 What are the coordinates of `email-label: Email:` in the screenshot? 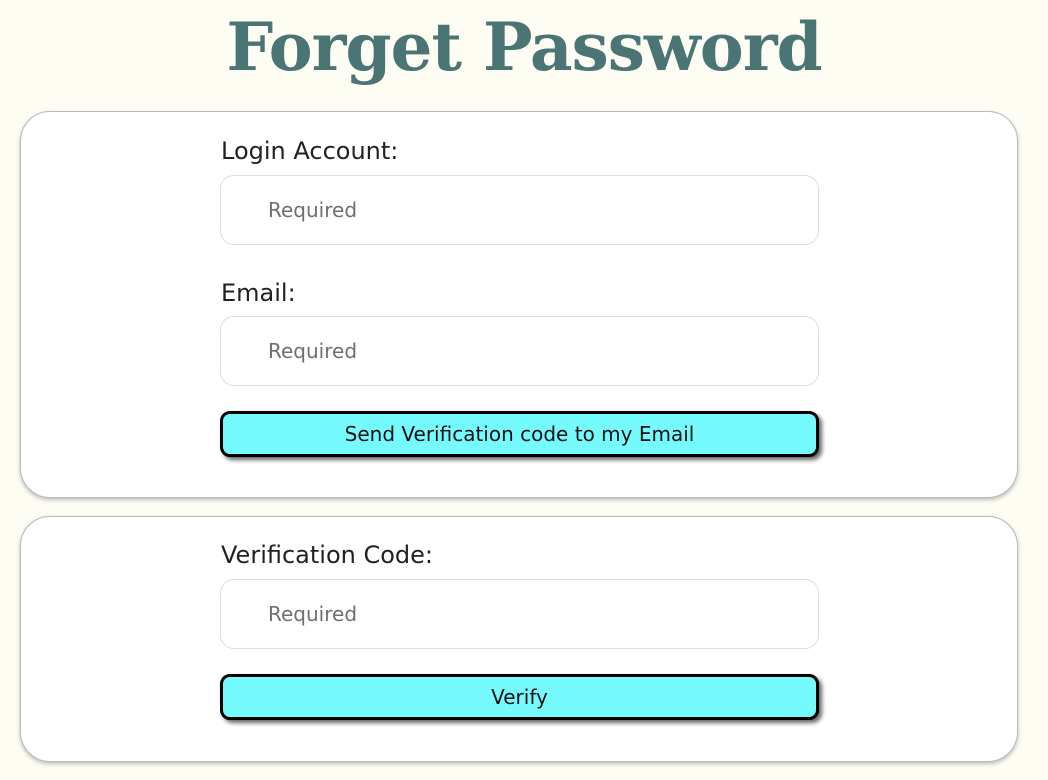 It's located at (258, 293).